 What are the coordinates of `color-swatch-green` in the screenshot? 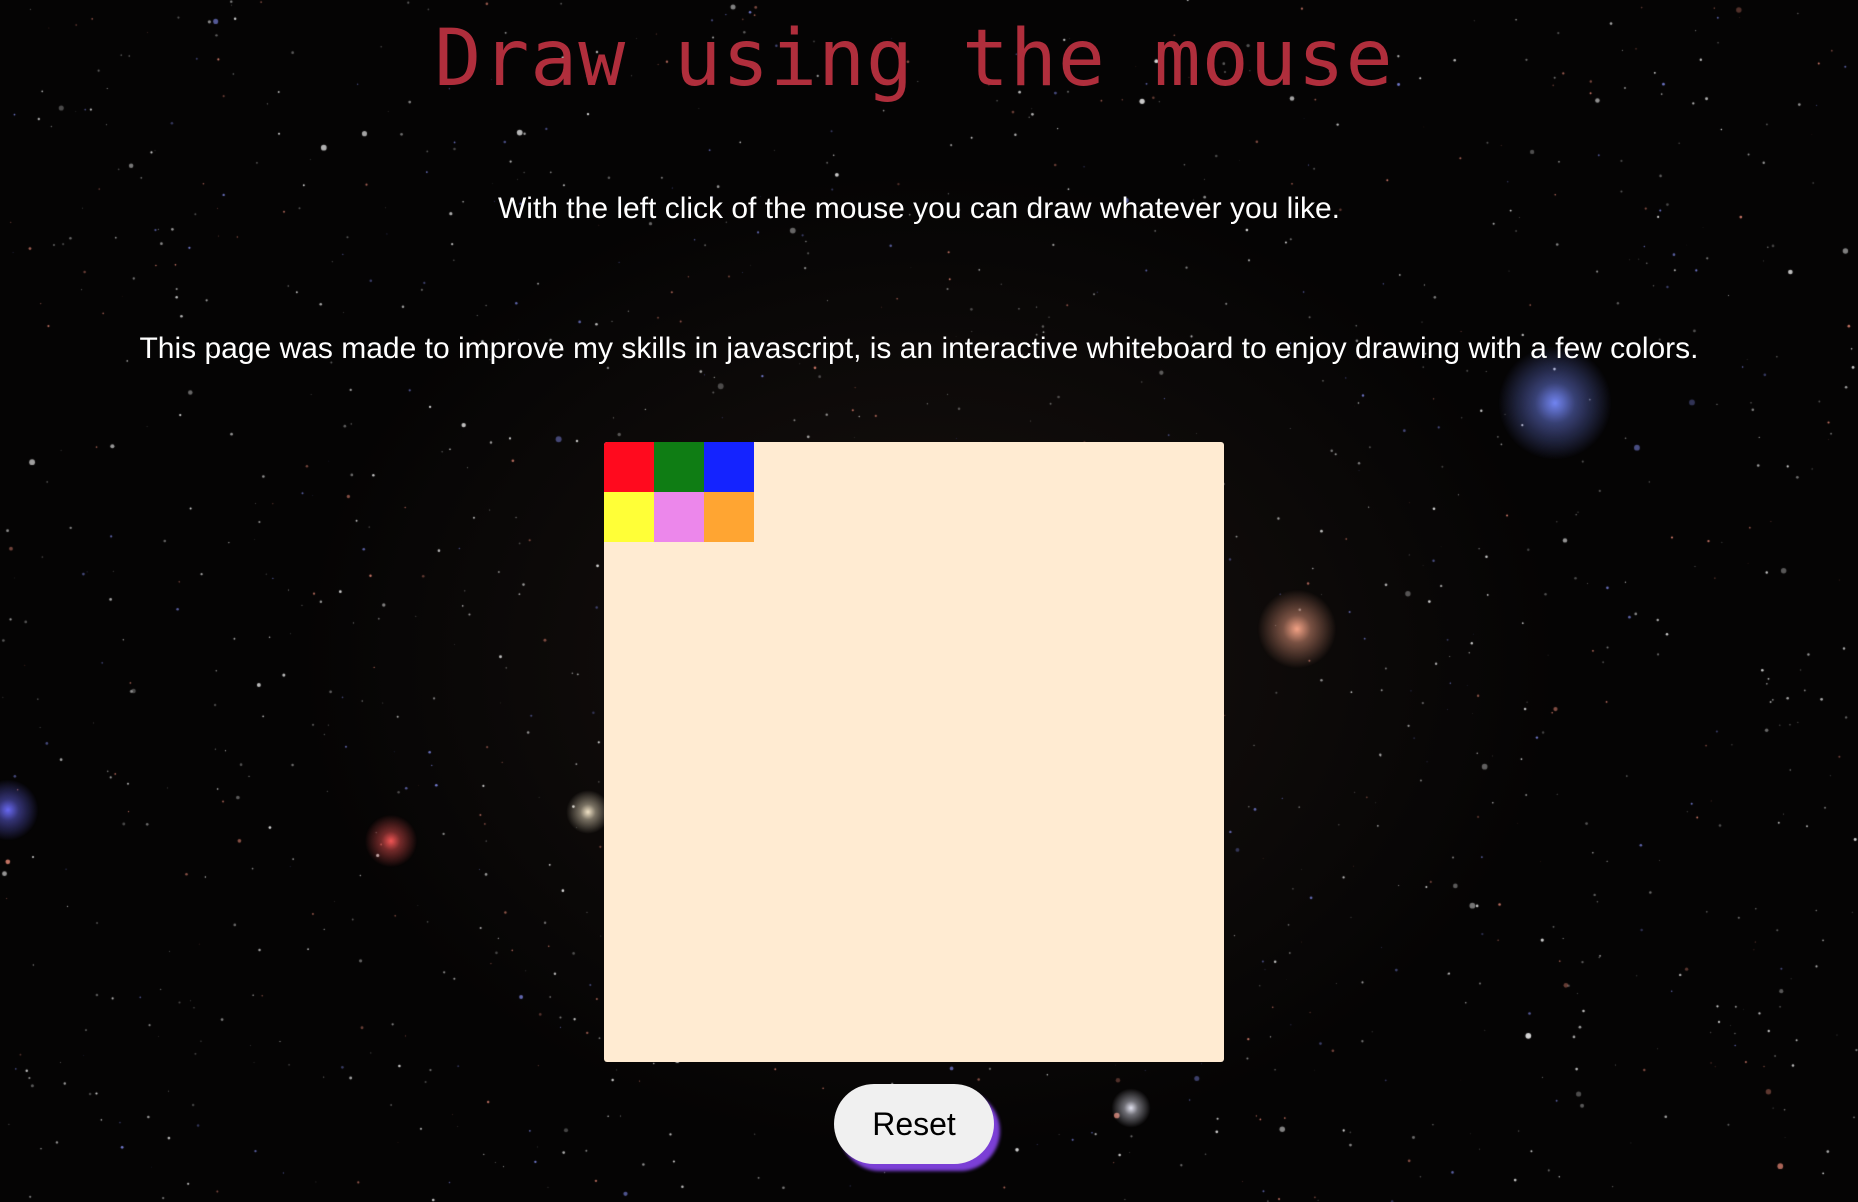 It's located at (679, 467).